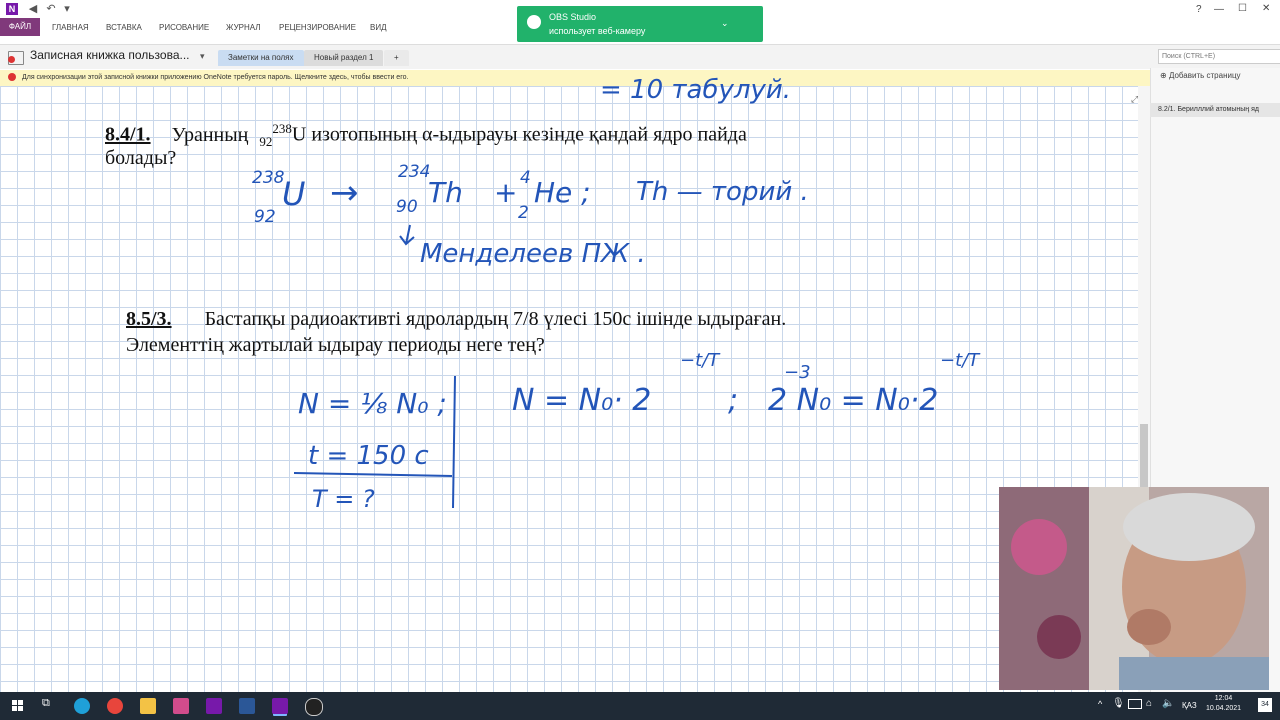  I want to click on ink-given-bar, so click(454, 442).